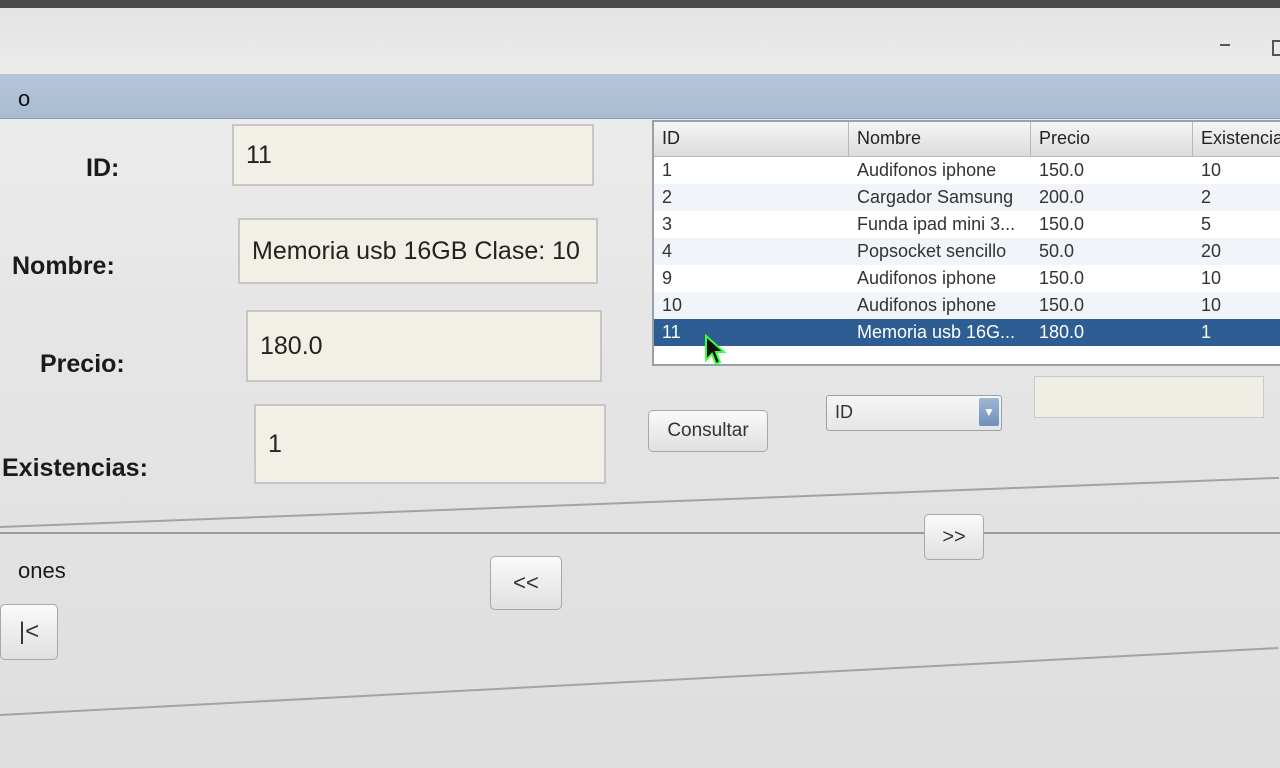 Image resolution: width=1280 pixels, height=768 pixels. What do you see at coordinates (418, 251) in the screenshot?
I see `nombre-field: Memoria usb 16GB Clase: 10` at bounding box center [418, 251].